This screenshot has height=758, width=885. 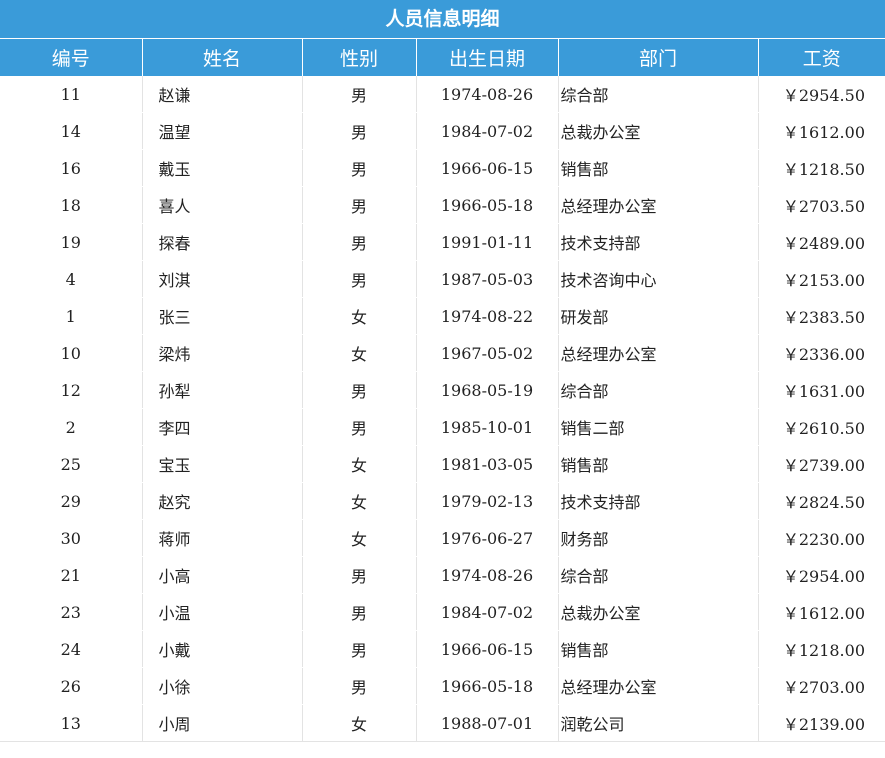 I want to click on table-row: 21 小高男 1974-08-26 综合部 ￥2954.00, so click(x=442, y=575).